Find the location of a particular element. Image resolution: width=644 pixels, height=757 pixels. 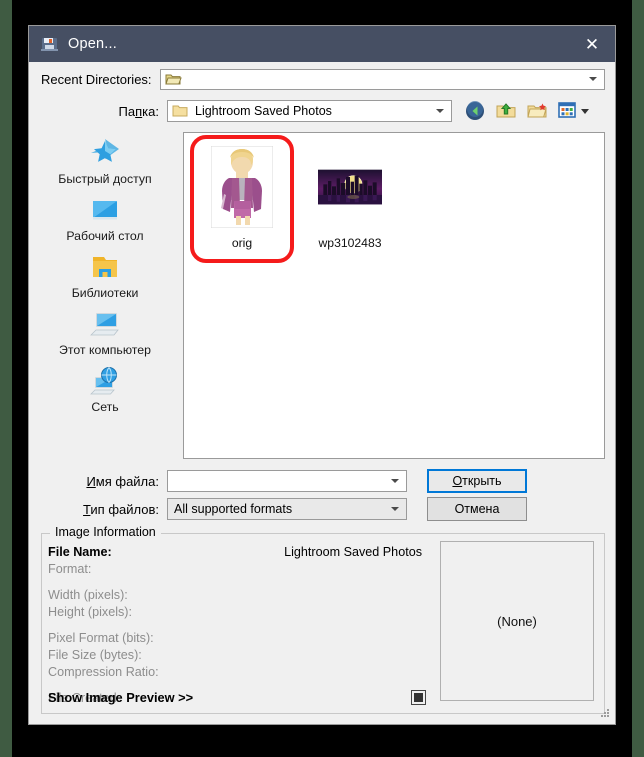

filename-row: Имя файла: Открыть is located at coordinates (323, 481).